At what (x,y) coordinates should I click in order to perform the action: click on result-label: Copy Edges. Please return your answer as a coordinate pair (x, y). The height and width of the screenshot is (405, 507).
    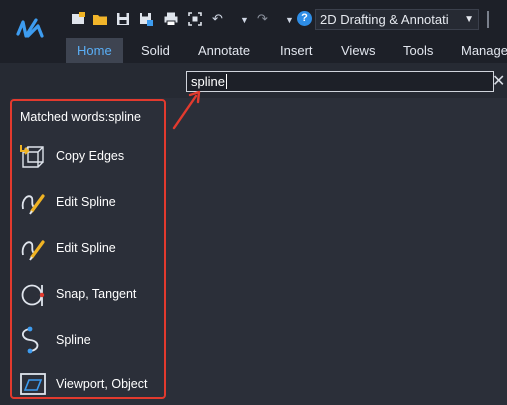
    Looking at the image, I should click on (90, 156).